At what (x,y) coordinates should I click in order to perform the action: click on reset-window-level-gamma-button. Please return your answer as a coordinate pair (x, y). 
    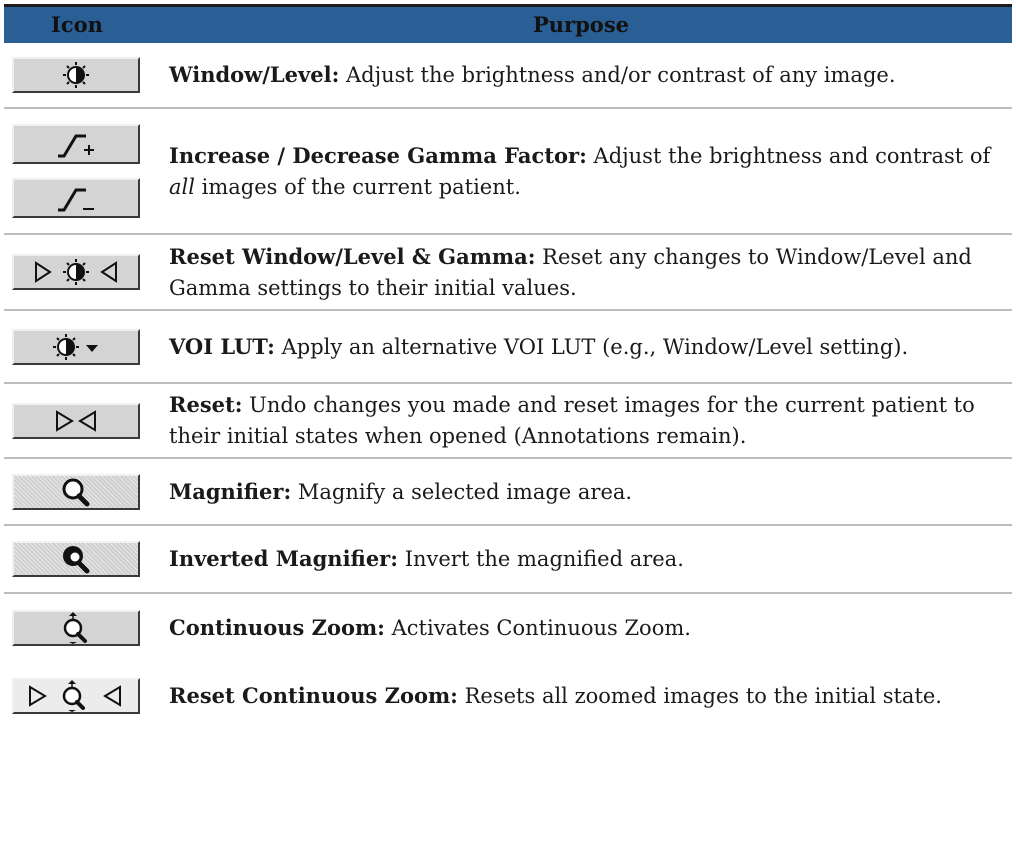
    Looking at the image, I should click on (76, 272).